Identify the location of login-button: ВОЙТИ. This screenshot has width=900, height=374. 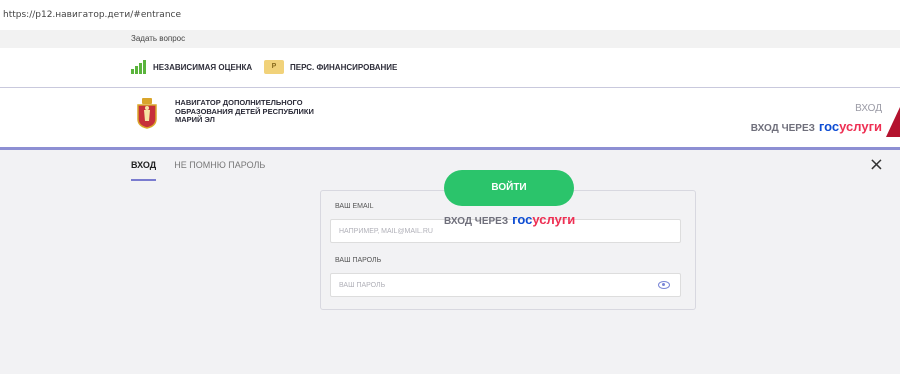
(509, 188).